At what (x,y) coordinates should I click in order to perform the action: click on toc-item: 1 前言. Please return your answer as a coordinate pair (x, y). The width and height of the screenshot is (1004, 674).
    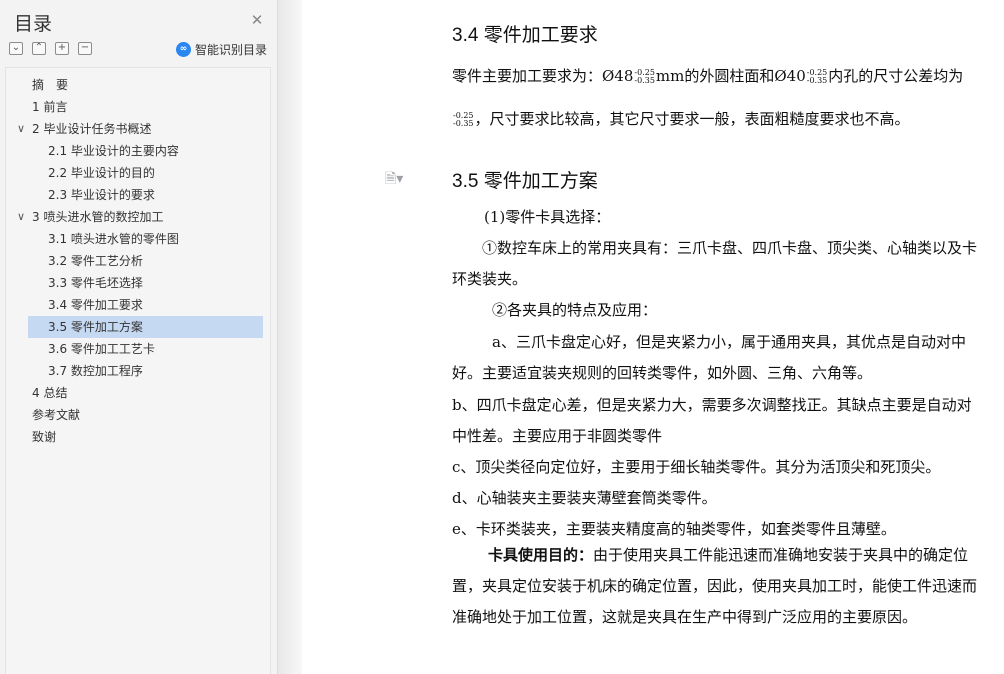
    Looking at the image, I should click on (138, 107).